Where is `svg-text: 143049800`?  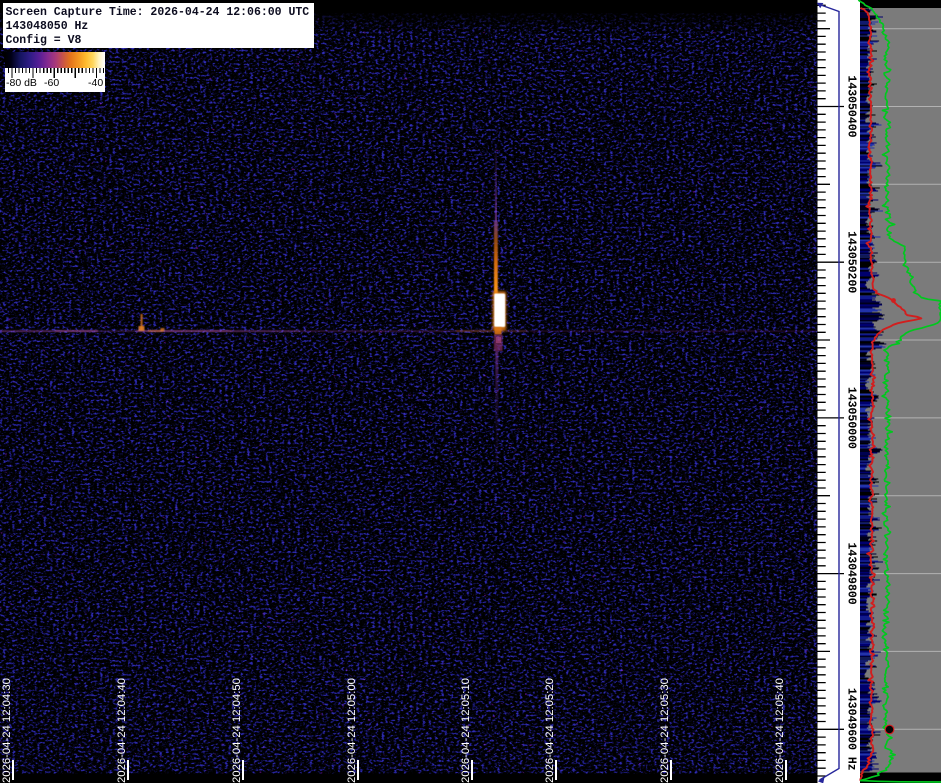 svg-text: 143049800 is located at coordinates (851, 574).